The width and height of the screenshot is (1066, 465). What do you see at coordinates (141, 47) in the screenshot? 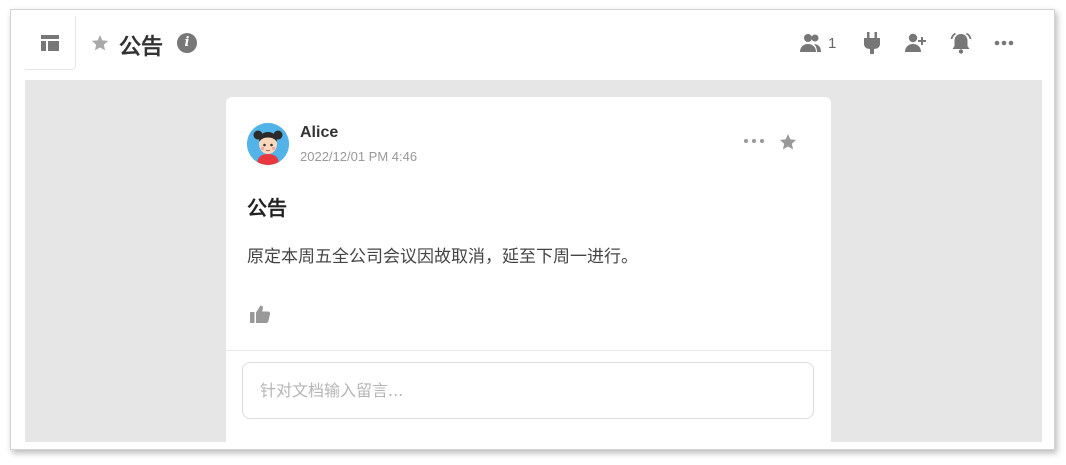
I see `page-title: 公告` at bounding box center [141, 47].